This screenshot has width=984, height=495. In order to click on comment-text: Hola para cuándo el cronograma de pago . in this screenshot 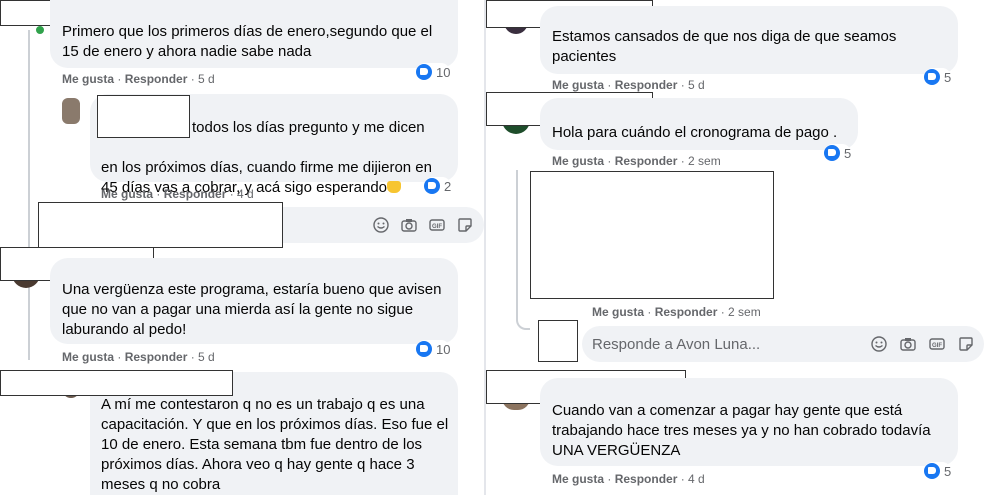, I will do `click(695, 132)`.